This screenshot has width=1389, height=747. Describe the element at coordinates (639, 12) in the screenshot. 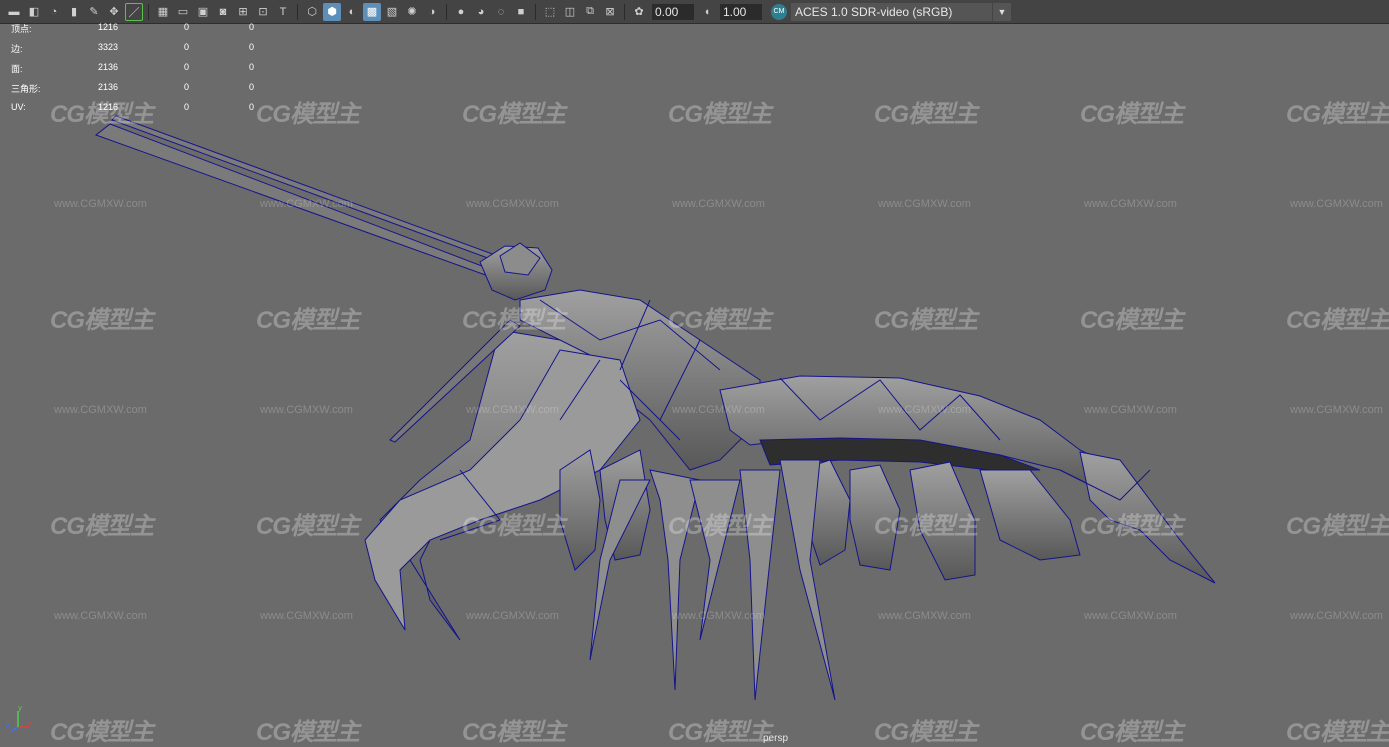

I see `exposure-icon: ✿` at that location.